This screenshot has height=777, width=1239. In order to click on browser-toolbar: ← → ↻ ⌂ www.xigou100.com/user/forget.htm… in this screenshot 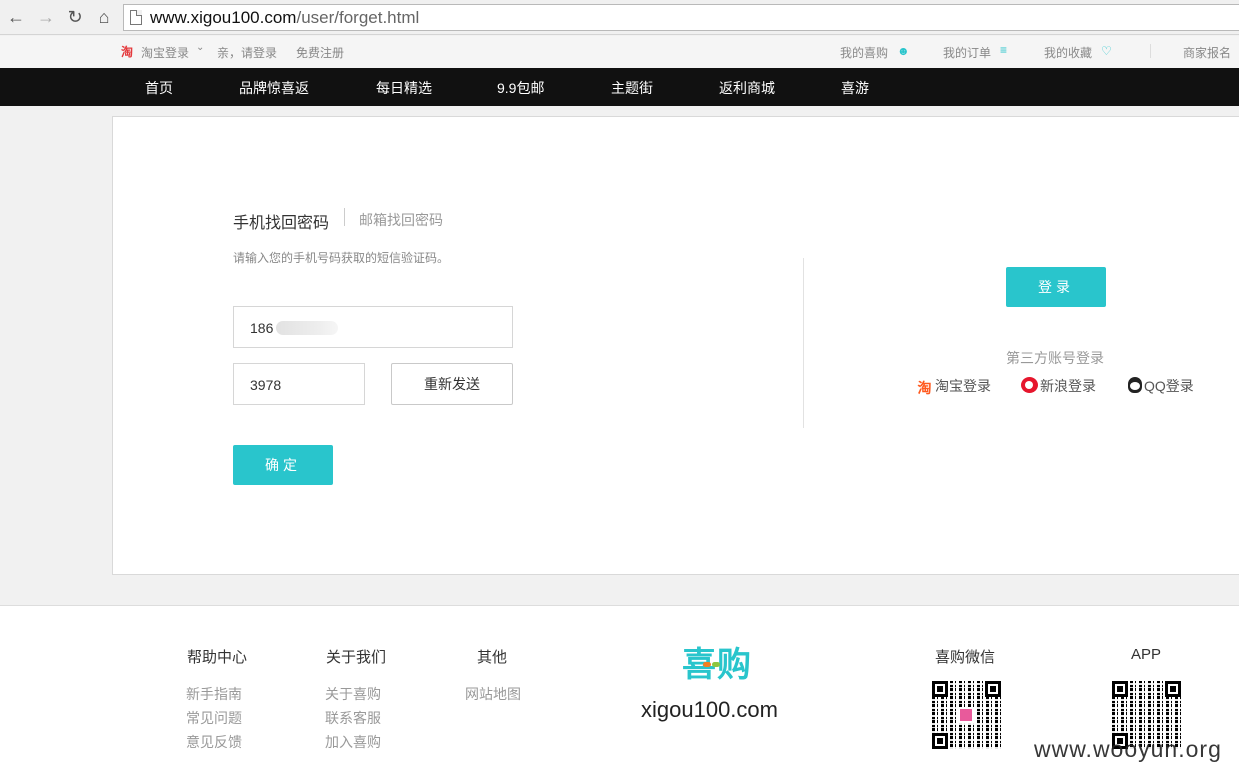, I will do `click(619, 17)`.